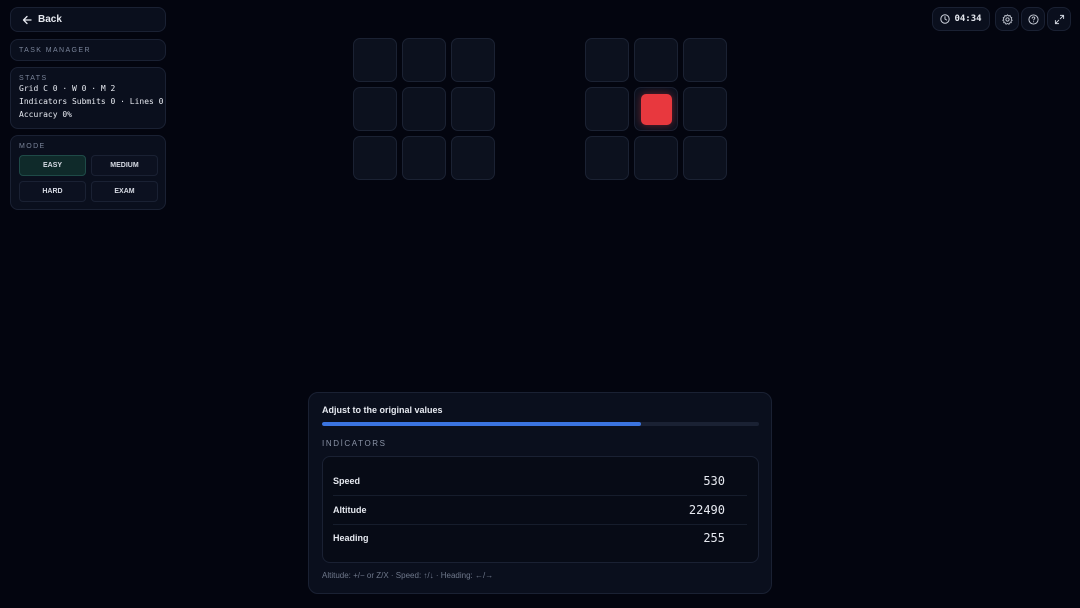 This screenshot has height=608, width=1080. What do you see at coordinates (32, 146) in the screenshot?
I see `mode-heading: MODE` at bounding box center [32, 146].